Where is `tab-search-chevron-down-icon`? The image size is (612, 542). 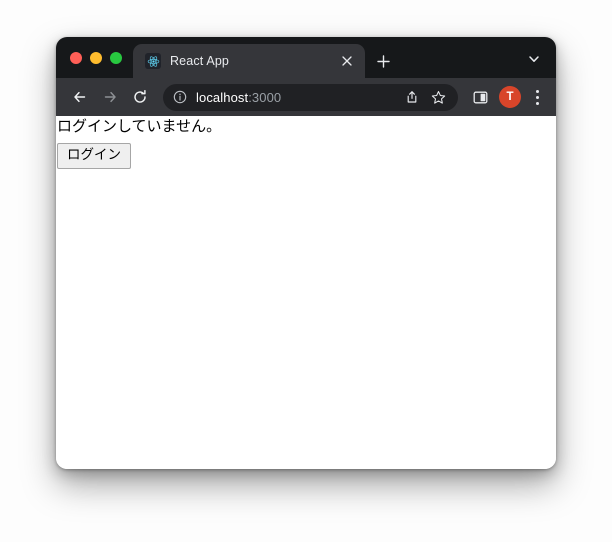
tab-search-chevron-down-icon is located at coordinates (534, 59).